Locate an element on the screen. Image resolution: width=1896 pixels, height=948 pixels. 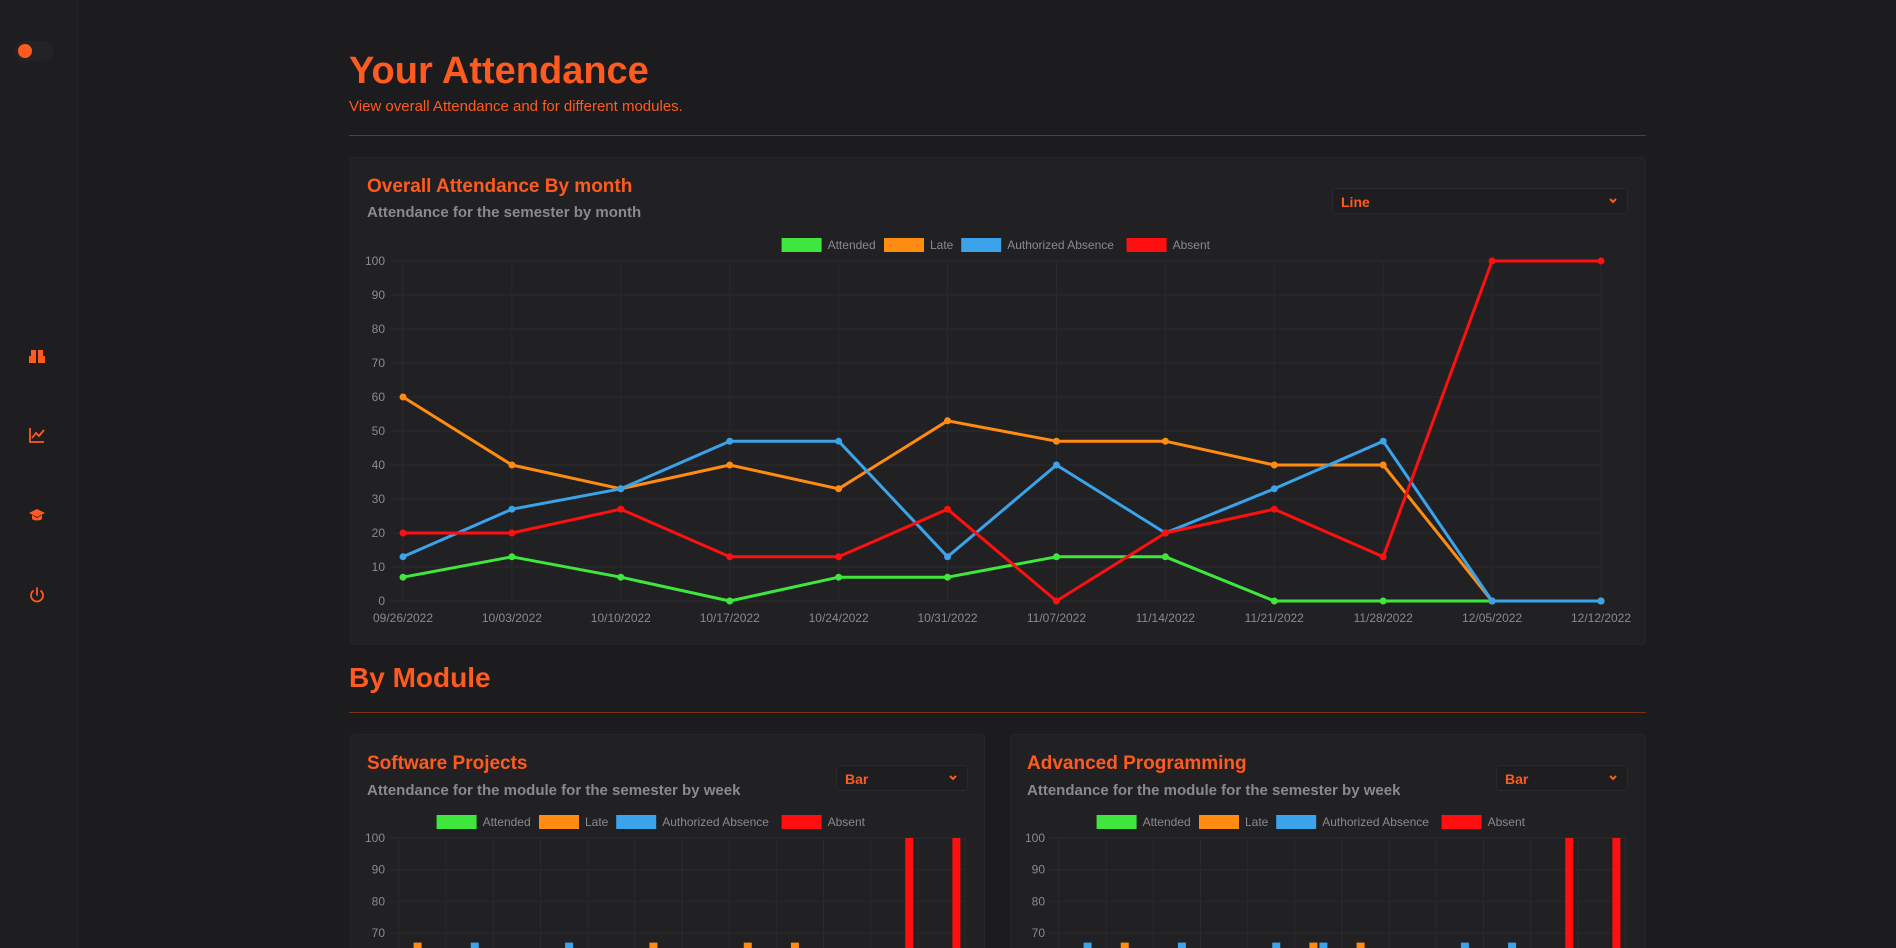
graduation-cap-icon is located at coordinates (37, 515).